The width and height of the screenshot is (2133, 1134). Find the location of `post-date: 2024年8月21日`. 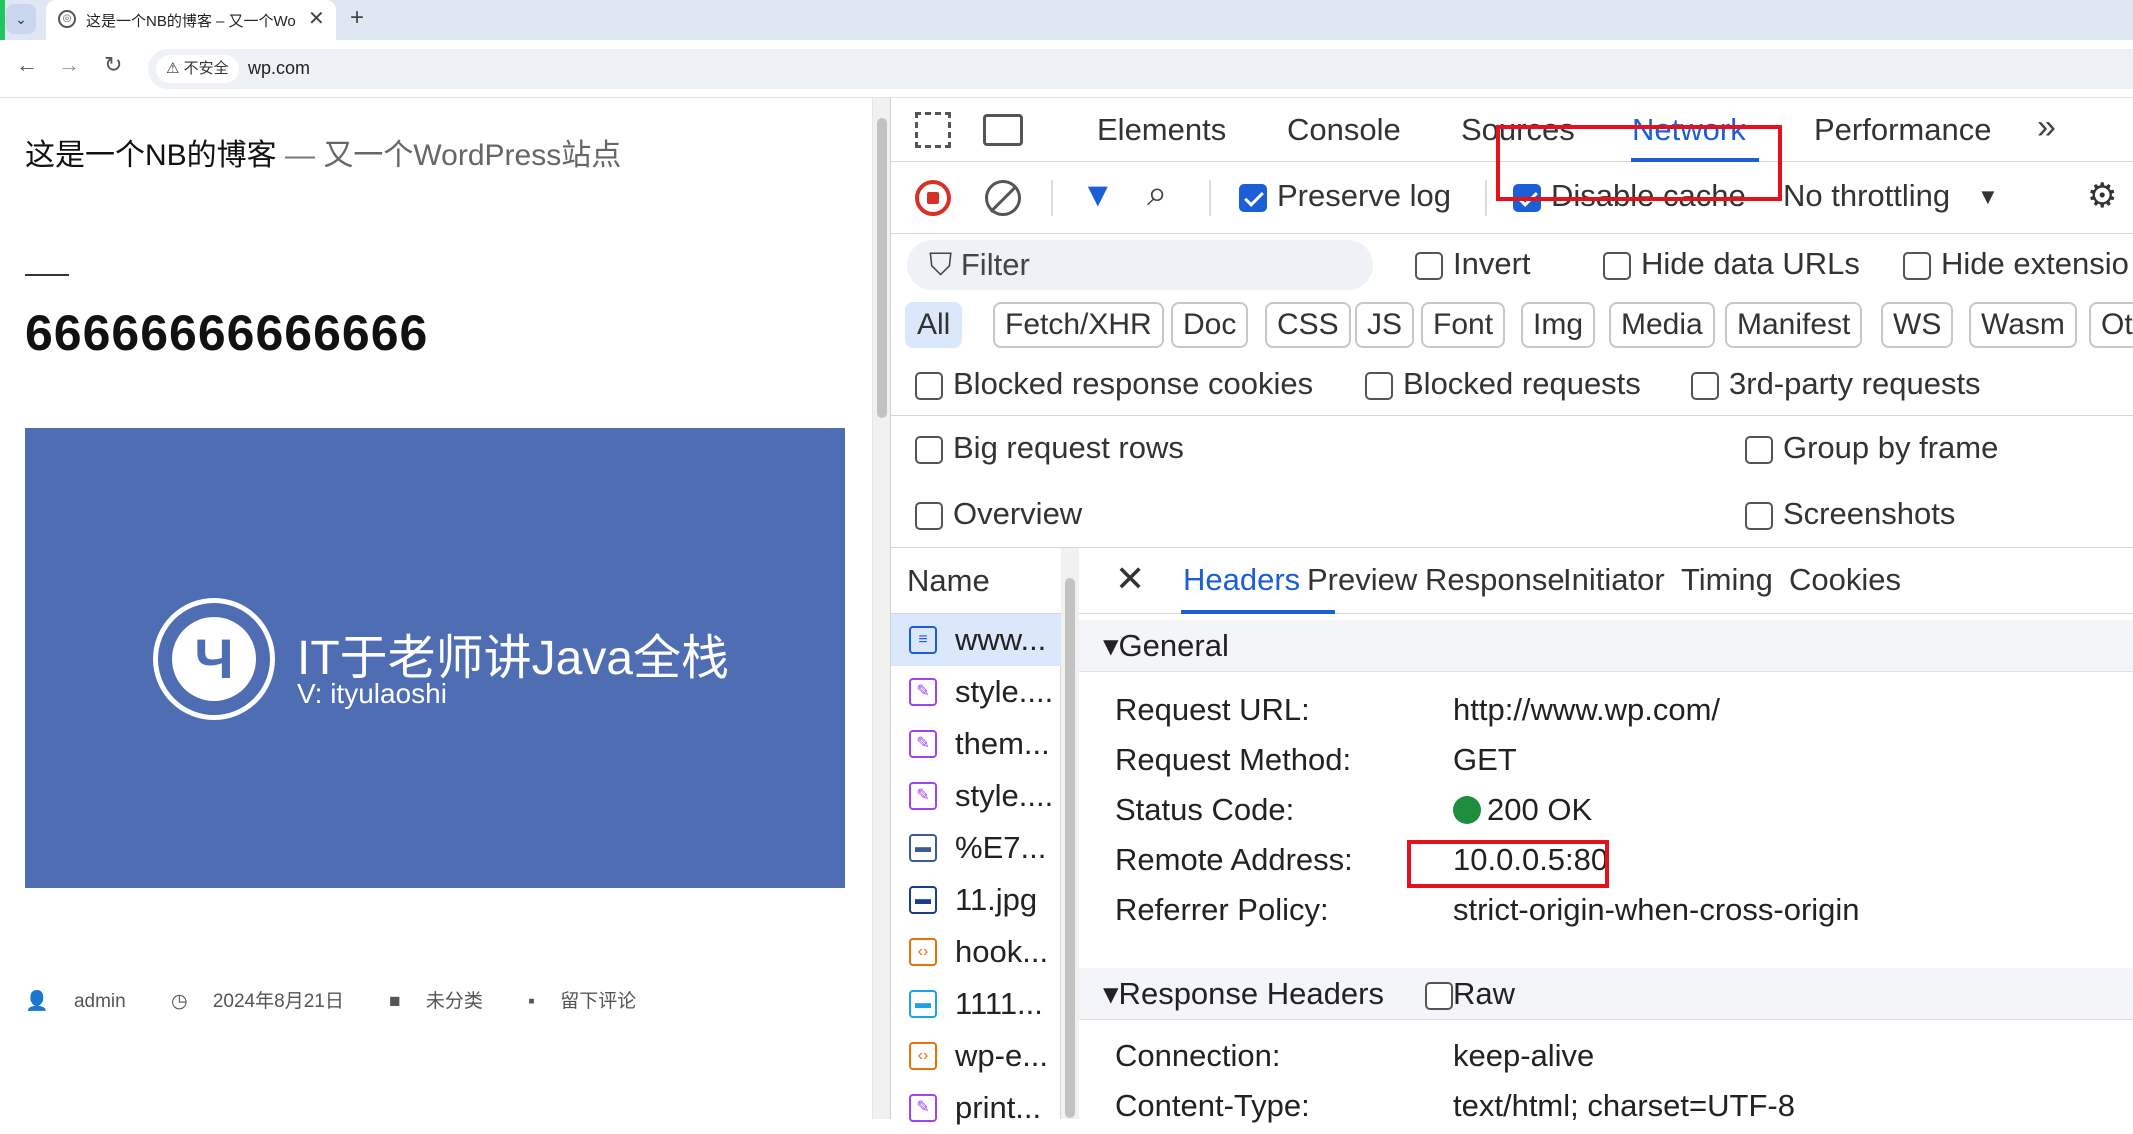

post-date: 2024年8月21日 is located at coordinates (278, 1001).